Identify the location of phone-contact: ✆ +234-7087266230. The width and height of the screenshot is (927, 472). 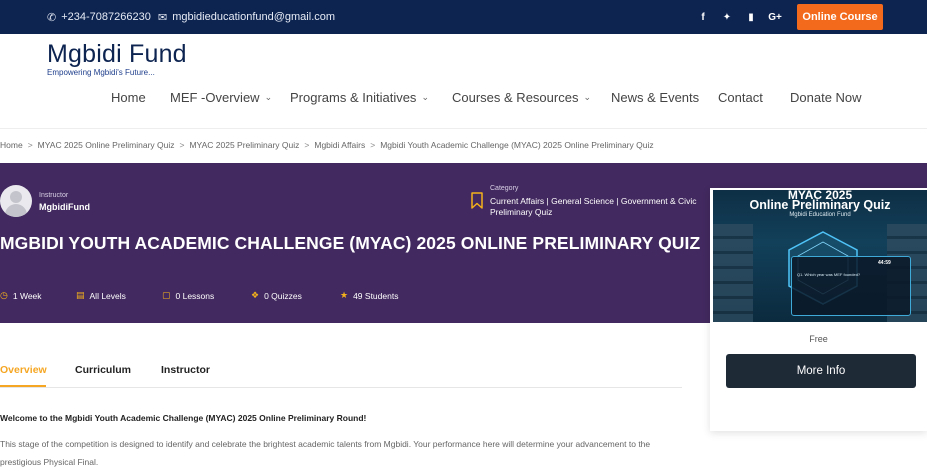
(99, 17).